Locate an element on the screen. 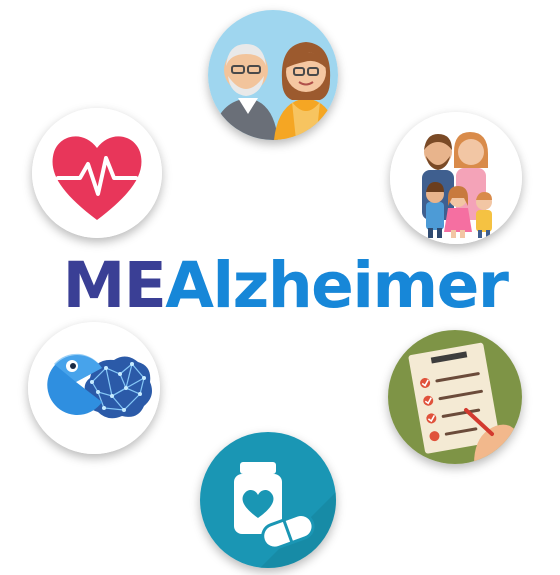 Image resolution: width=560 pixels, height=575 pixels. logo-part-me: ME is located at coordinates (114, 285).